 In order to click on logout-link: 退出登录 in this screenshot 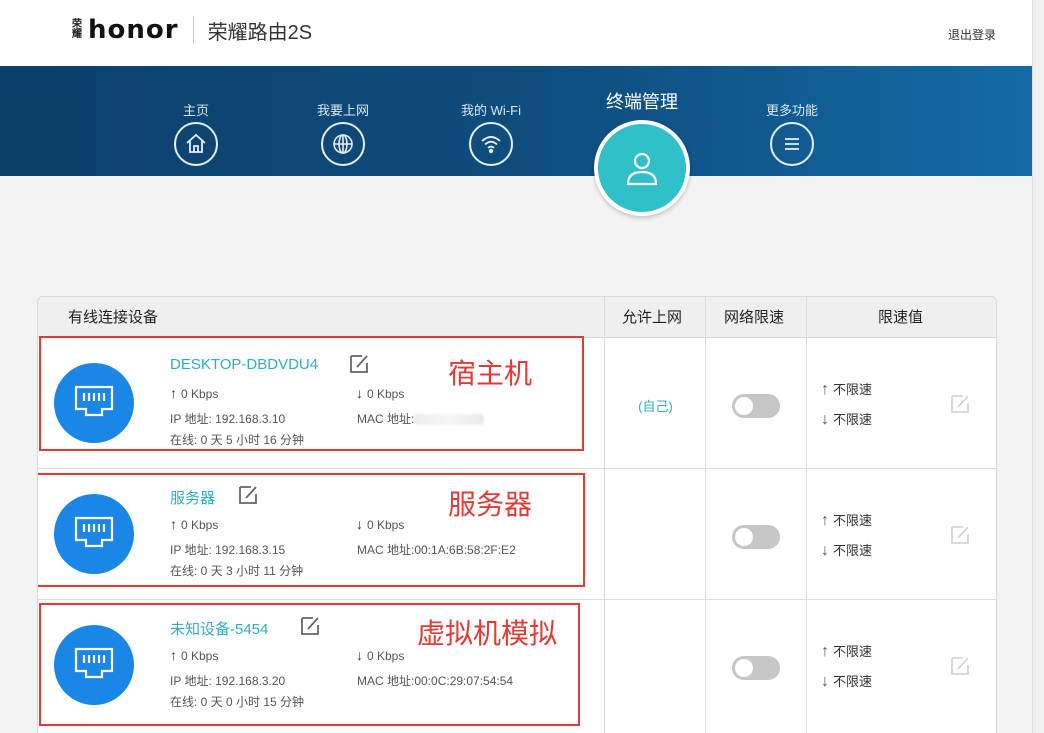, I will do `click(972, 34)`.